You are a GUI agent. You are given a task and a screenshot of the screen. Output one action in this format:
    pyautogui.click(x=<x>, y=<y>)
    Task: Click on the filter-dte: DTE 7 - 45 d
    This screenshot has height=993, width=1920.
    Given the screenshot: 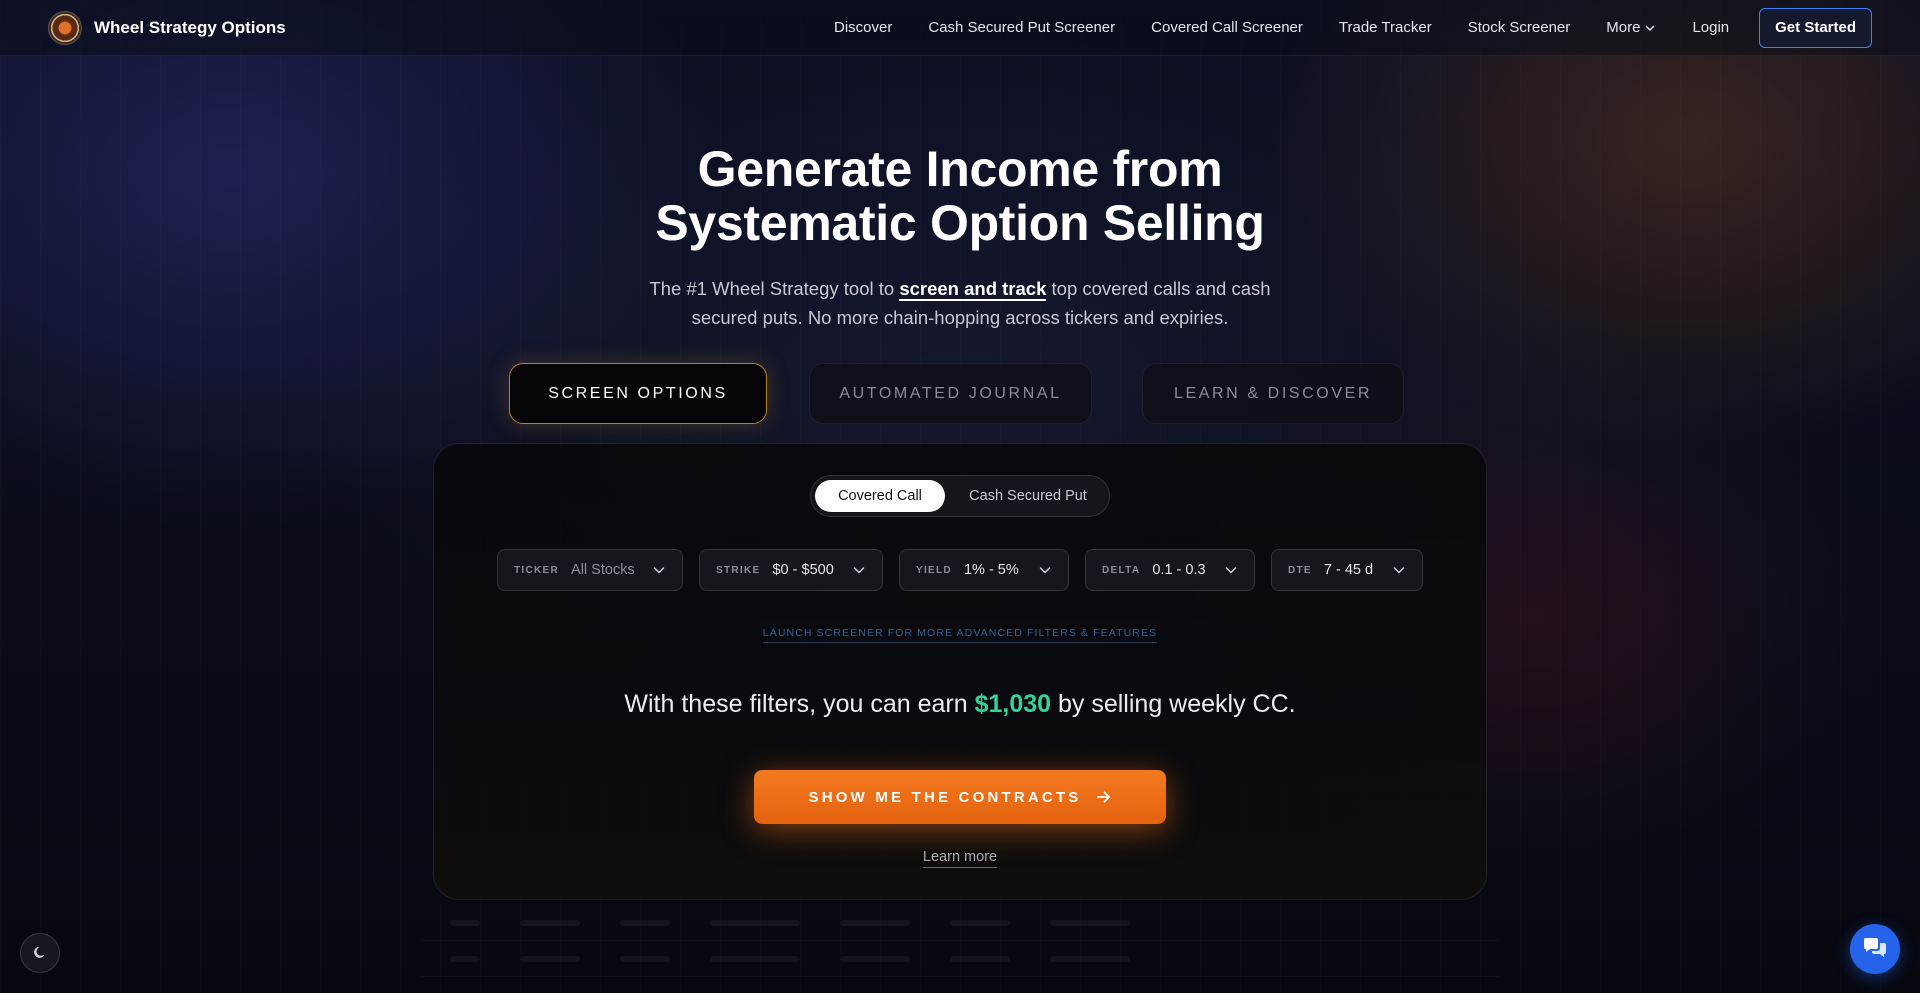 What is the action you would take?
    pyautogui.click(x=1347, y=570)
    